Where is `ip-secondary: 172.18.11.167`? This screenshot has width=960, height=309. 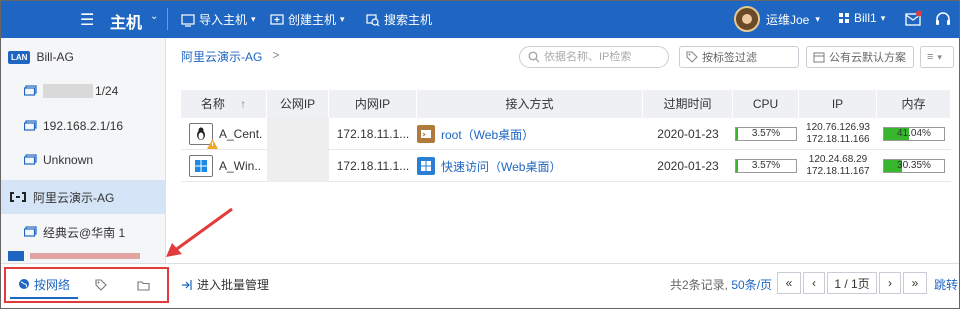 ip-secondary: 172.18.11.167 is located at coordinates (838, 171).